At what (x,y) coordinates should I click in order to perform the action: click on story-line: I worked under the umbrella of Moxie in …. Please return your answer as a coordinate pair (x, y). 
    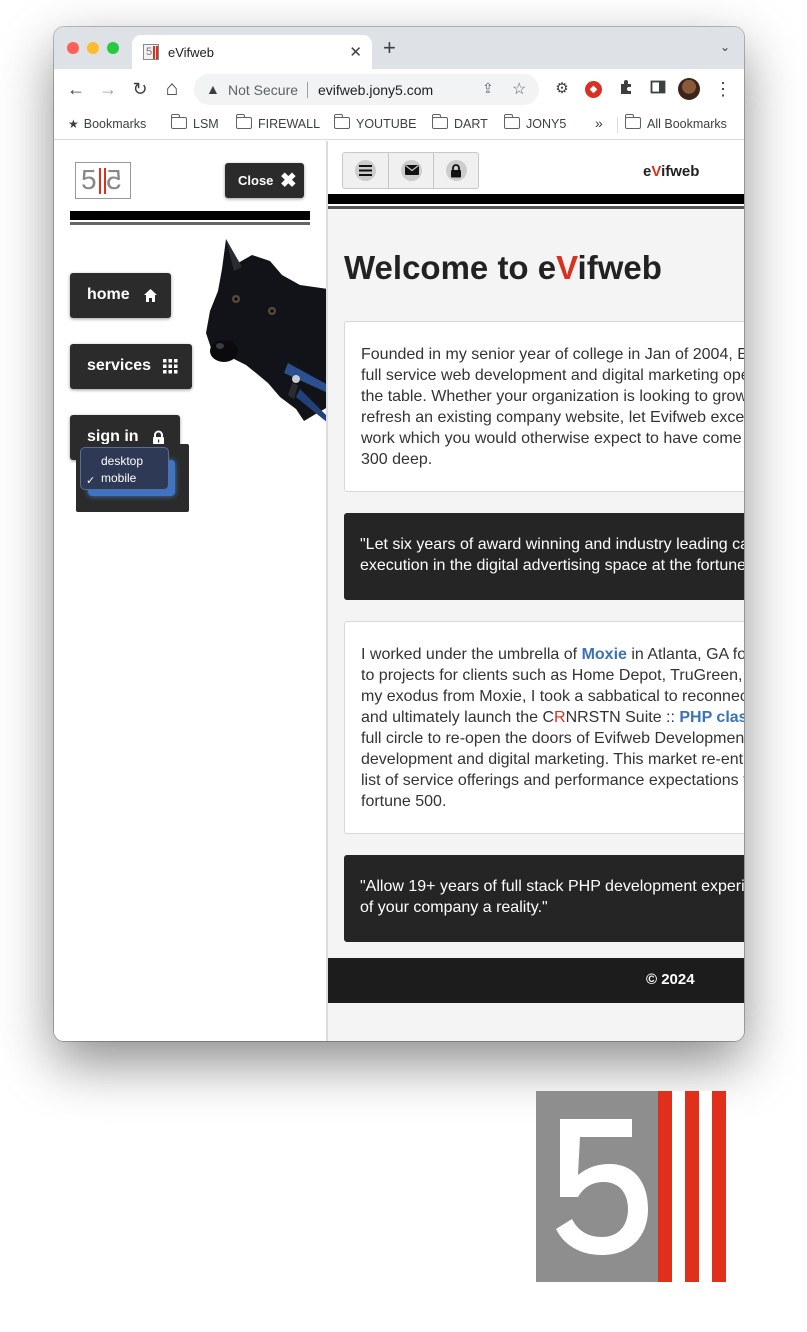
    Looking at the image, I should click on (552, 654).